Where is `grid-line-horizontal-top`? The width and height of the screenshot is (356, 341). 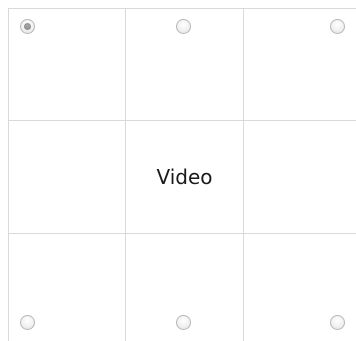 grid-line-horizontal-top is located at coordinates (182, 8).